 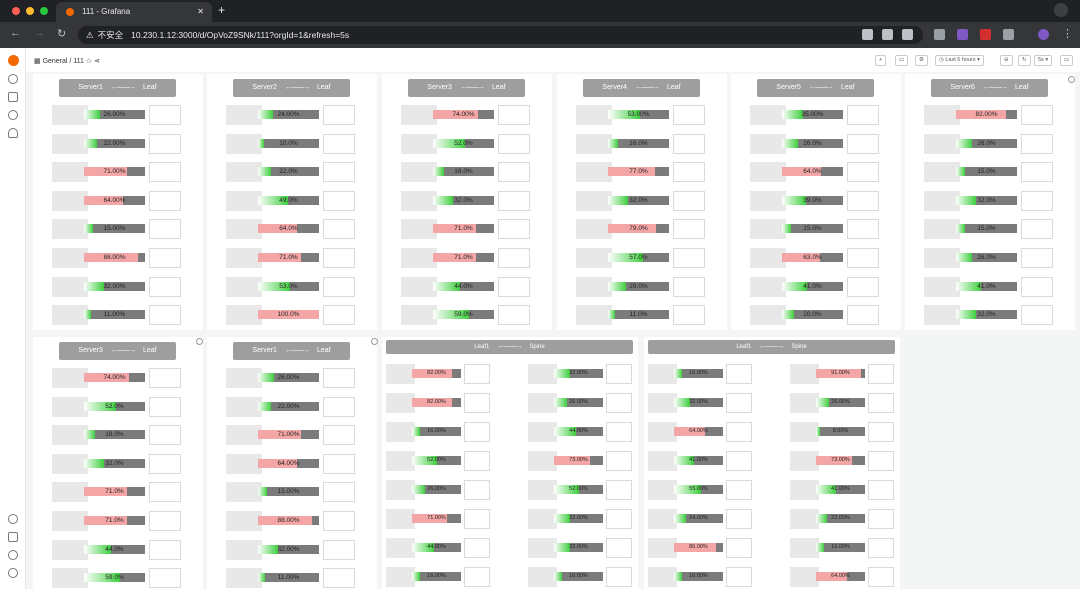 I want to click on extensions-puzzle-icon, so click(x=1008, y=34).